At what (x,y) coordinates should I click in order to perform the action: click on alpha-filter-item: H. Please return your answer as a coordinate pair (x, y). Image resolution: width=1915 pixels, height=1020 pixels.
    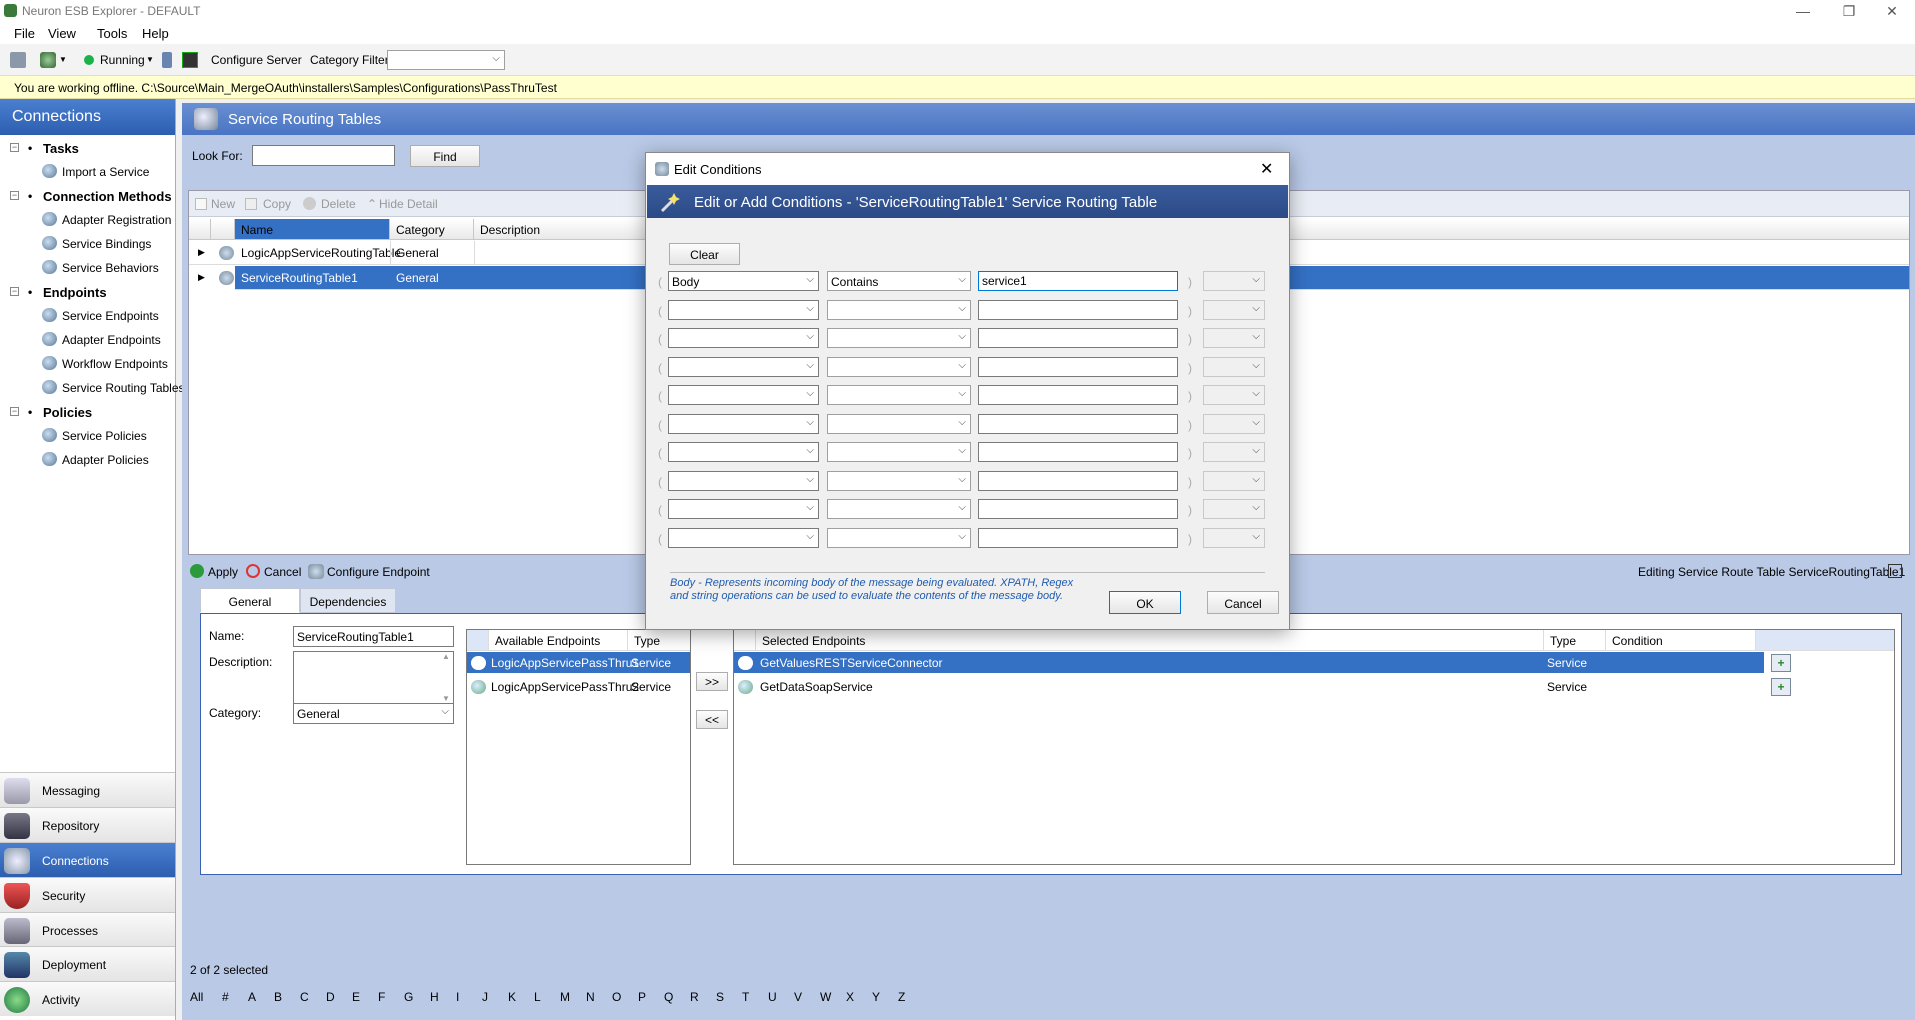
    Looking at the image, I should click on (434, 997).